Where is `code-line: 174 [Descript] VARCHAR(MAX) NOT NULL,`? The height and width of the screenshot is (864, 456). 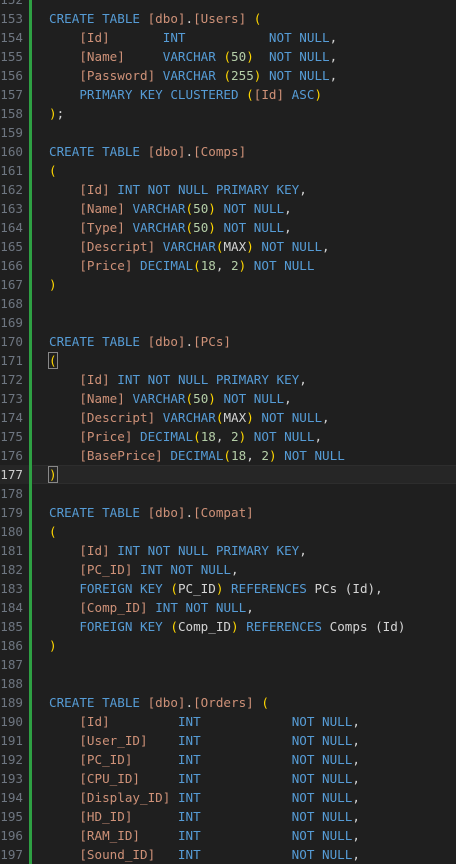 code-line: 174 [Descript] VARCHAR(MAX) NOT NULL, is located at coordinates (228, 417).